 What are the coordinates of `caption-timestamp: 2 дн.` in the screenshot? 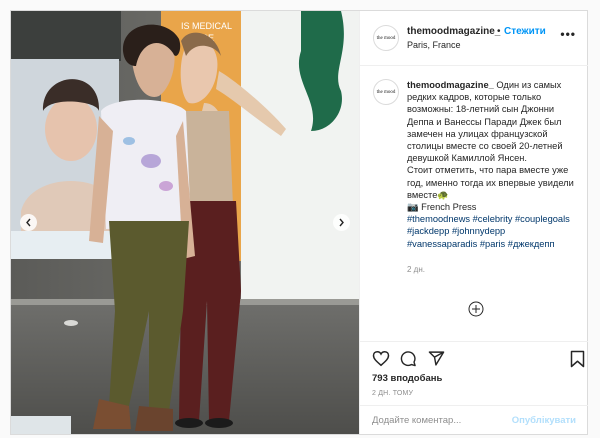 It's located at (416, 269).